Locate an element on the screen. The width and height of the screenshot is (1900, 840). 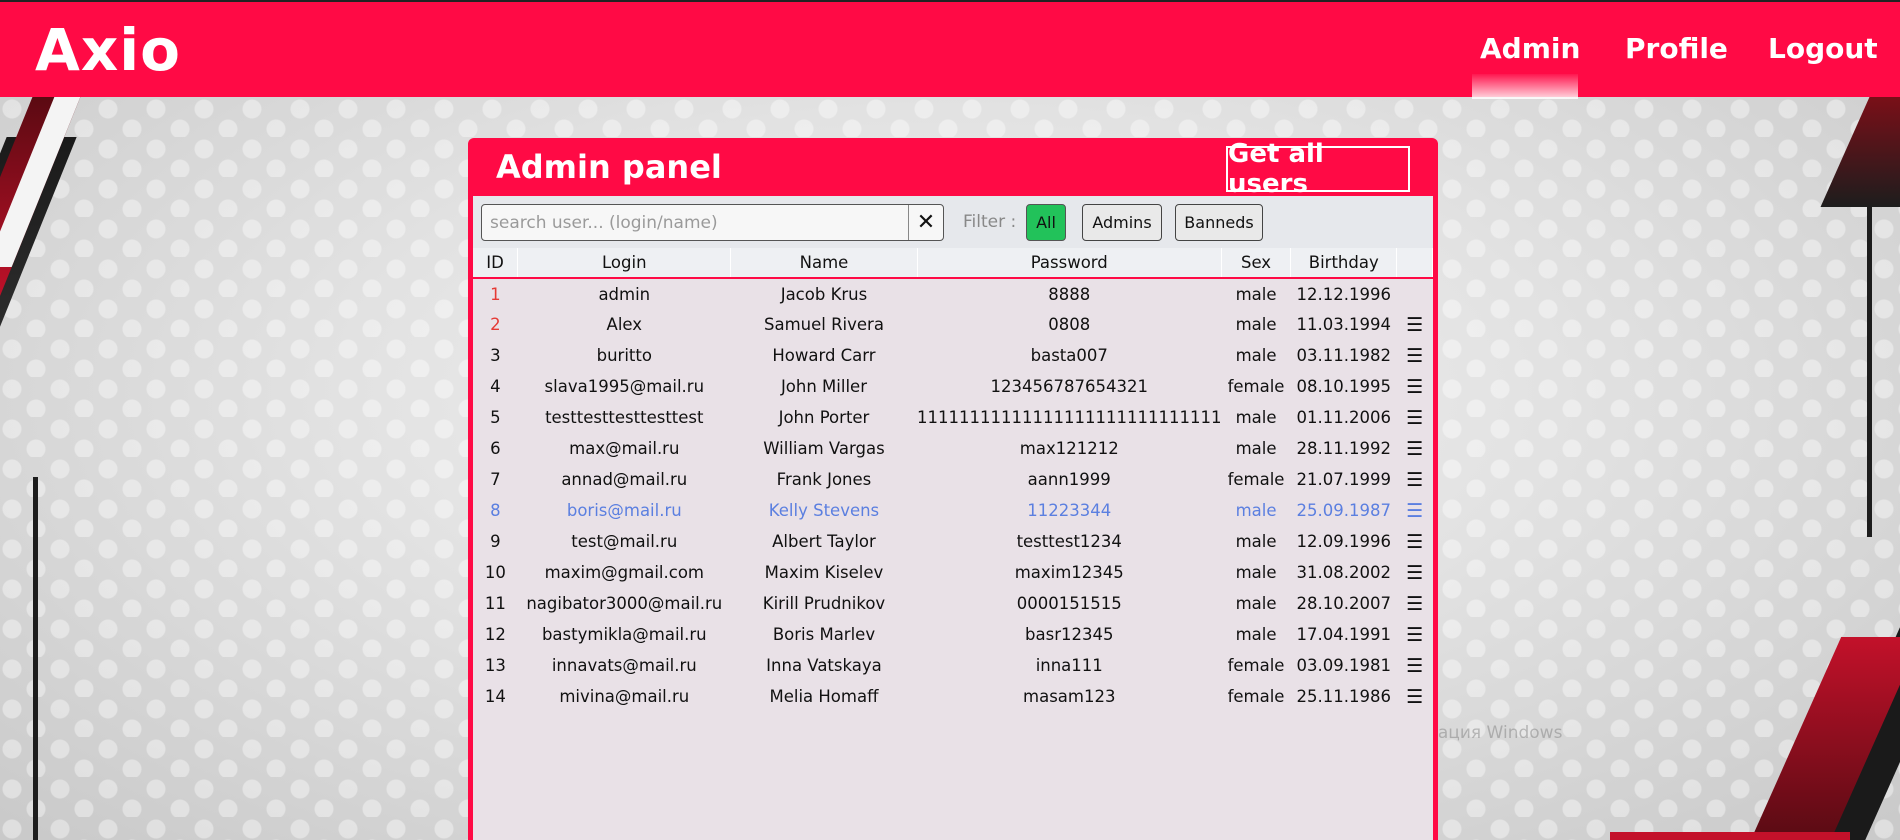
nav-profile: Profile is located at coordinates (1676, 48).